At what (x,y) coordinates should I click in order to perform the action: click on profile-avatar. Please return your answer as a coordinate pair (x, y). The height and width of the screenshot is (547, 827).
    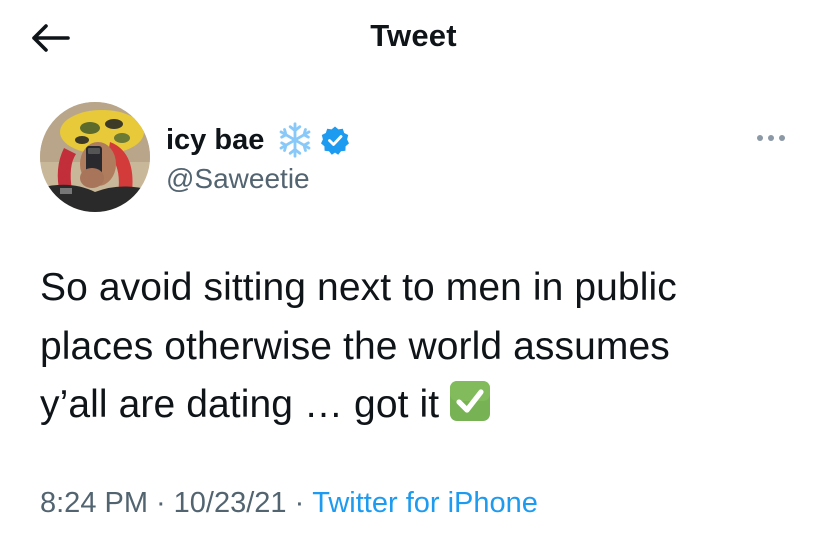
    Looking at the image, I should click on (95, 157).